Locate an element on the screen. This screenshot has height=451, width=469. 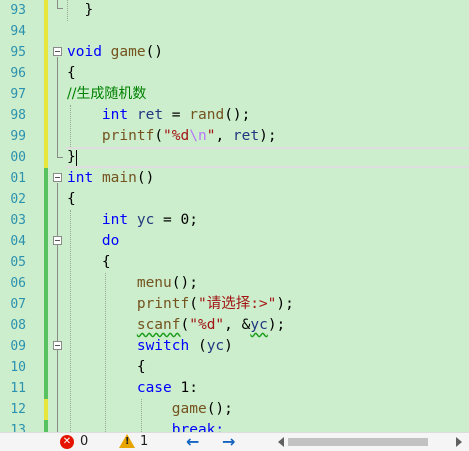
line-number: 95 is located at coordinates (18, 52).